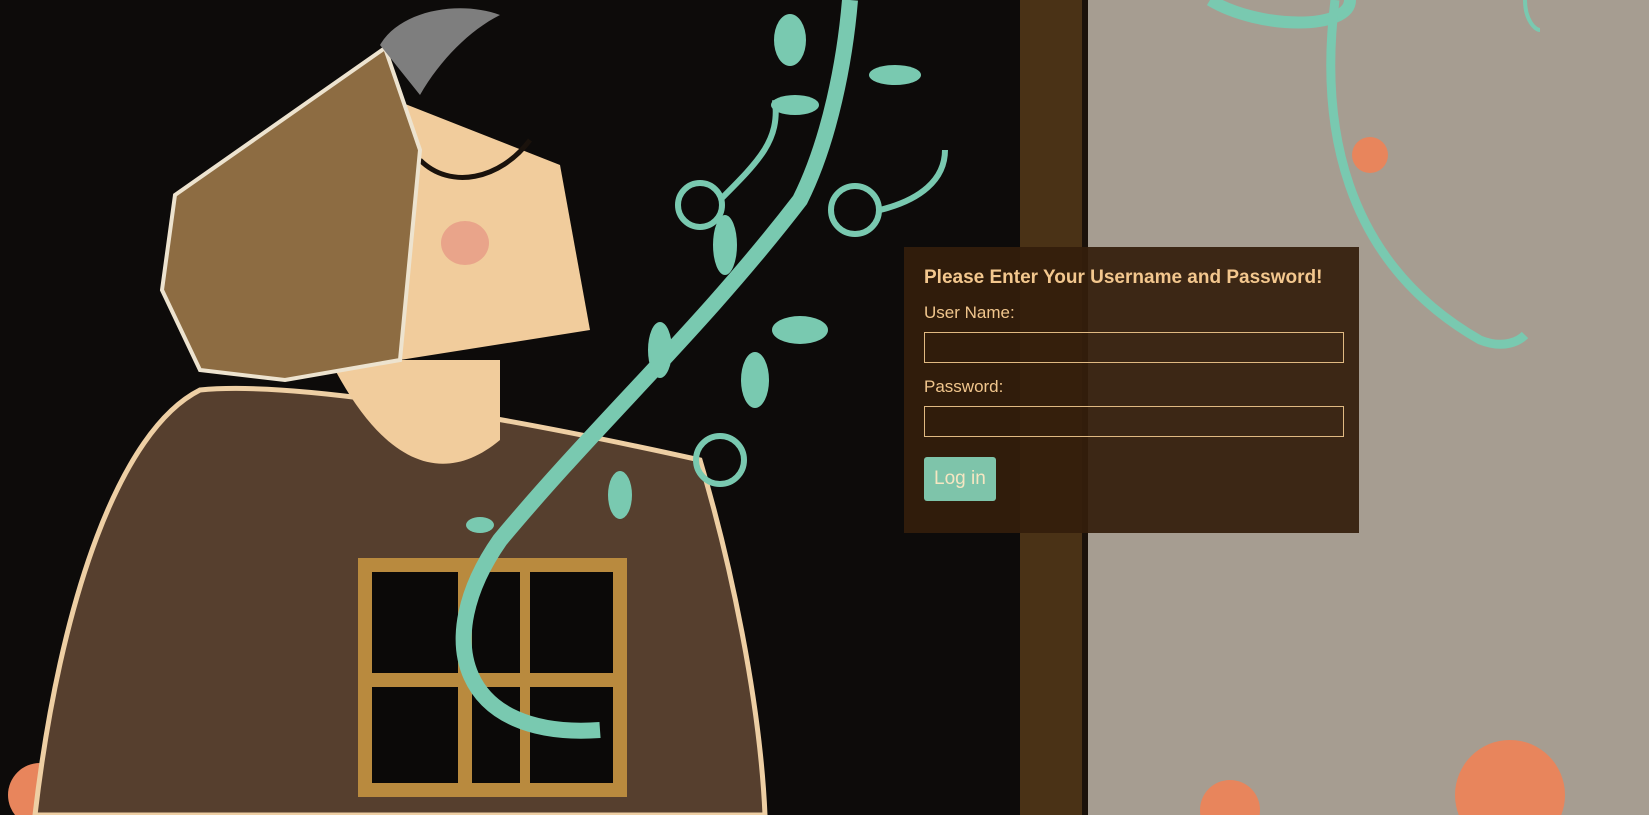  What do you see at coordinates (964, 386) in the screenshot?
I see `password-label: Password:` at bounding box center [964, 386].